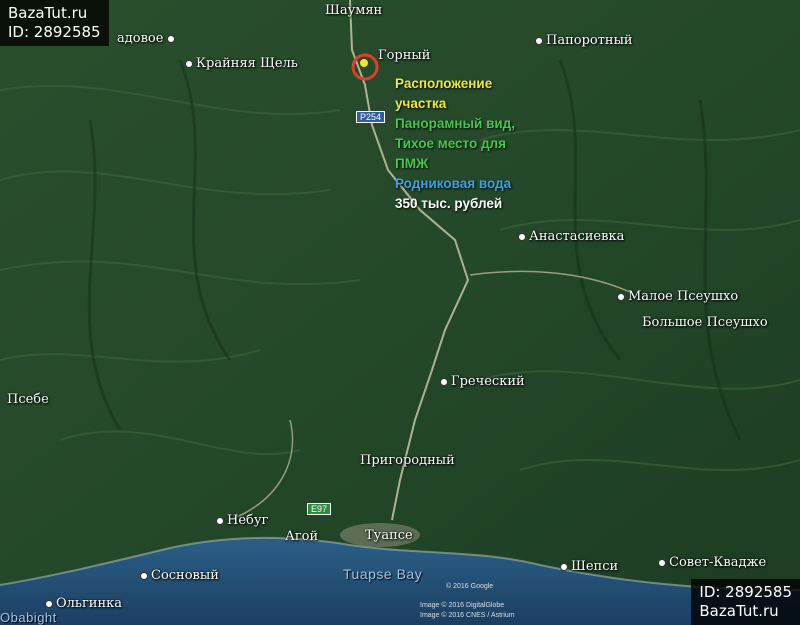 The width and height of the screenshot is (800, 625). Describe the element at coordinates (242, 520) in the screenshot. I see `place-nebug: Небуг` at that location.